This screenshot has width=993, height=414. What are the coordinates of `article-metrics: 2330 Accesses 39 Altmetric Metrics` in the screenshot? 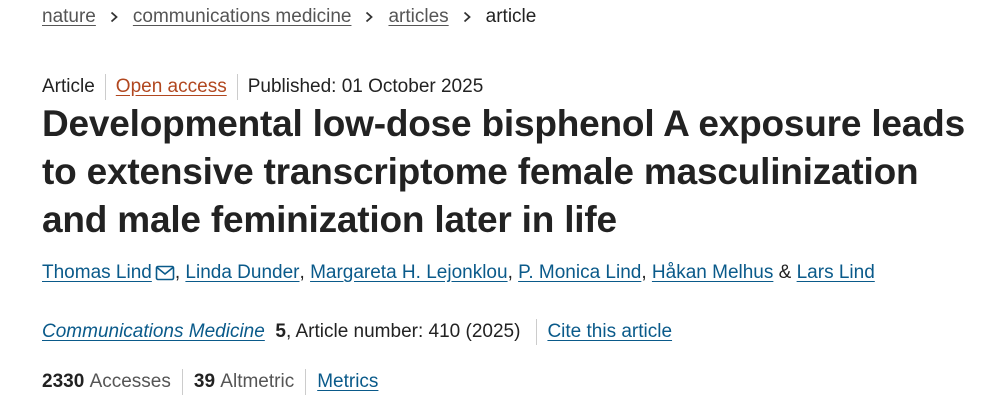 It's located at (210, 382).